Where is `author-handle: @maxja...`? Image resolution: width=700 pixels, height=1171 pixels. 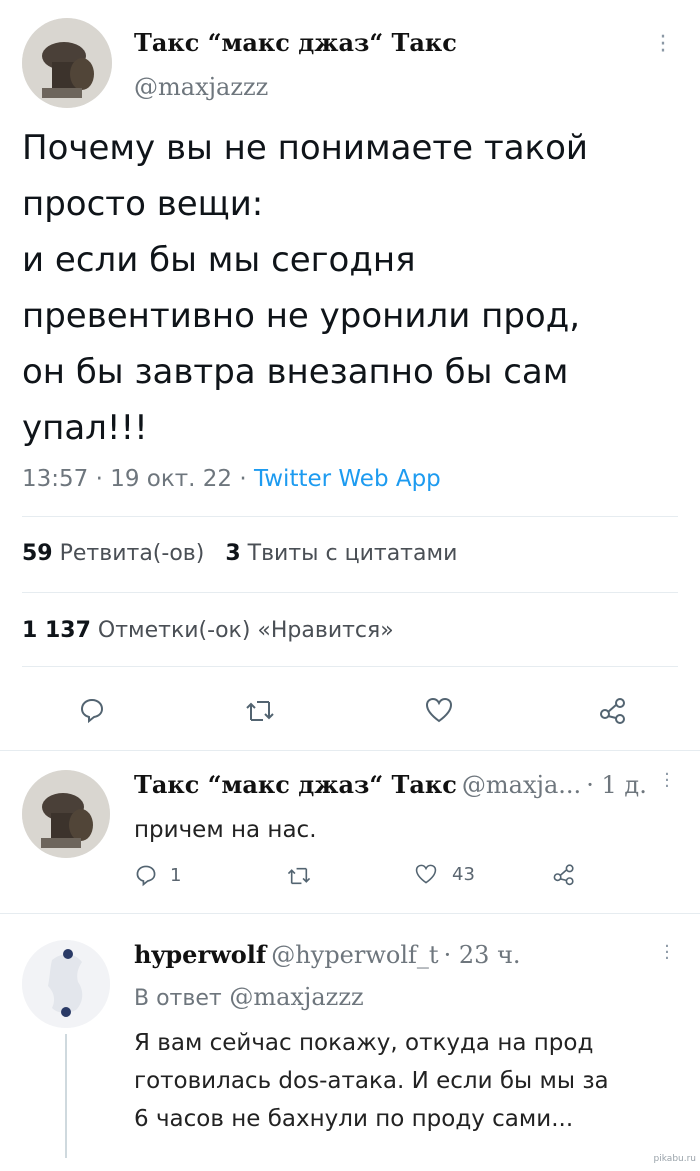 author-handle: @maxja... is located at coordinates (521, 785).